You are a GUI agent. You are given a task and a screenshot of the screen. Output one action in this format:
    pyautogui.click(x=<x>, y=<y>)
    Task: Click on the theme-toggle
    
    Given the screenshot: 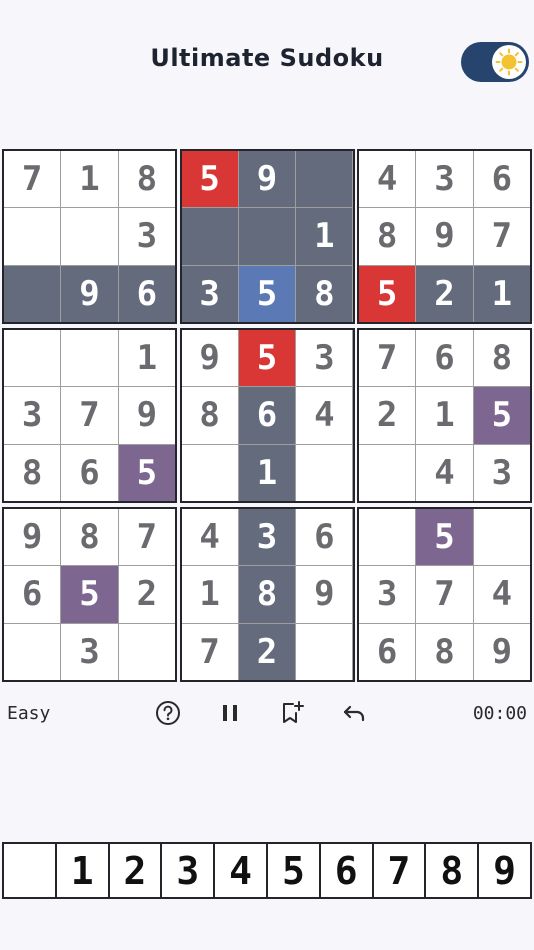 What is the action you would take?
    pyautogui.click(x=495, y=62)
    